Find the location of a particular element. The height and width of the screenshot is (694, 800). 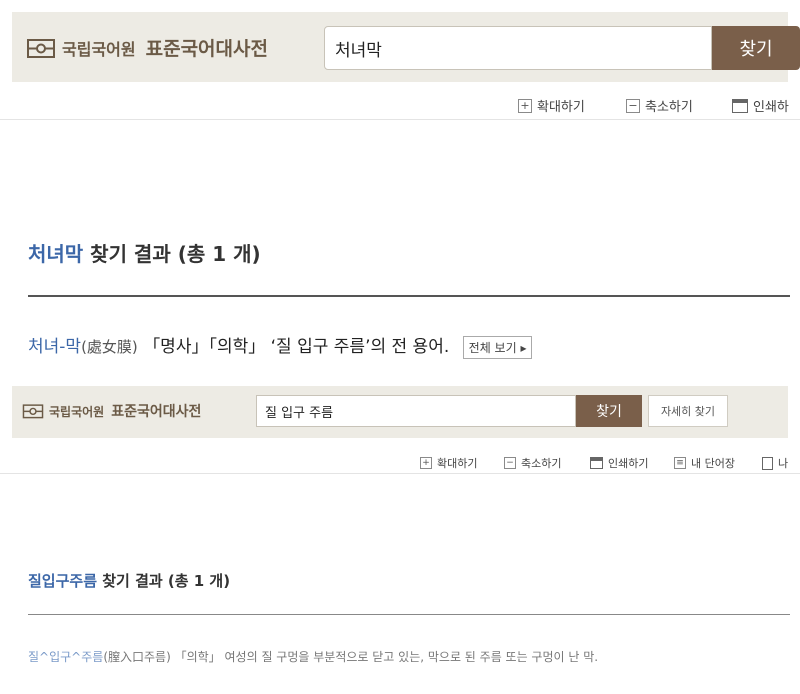

print-button: 인쇄하 is located at coordinates (760, 105).